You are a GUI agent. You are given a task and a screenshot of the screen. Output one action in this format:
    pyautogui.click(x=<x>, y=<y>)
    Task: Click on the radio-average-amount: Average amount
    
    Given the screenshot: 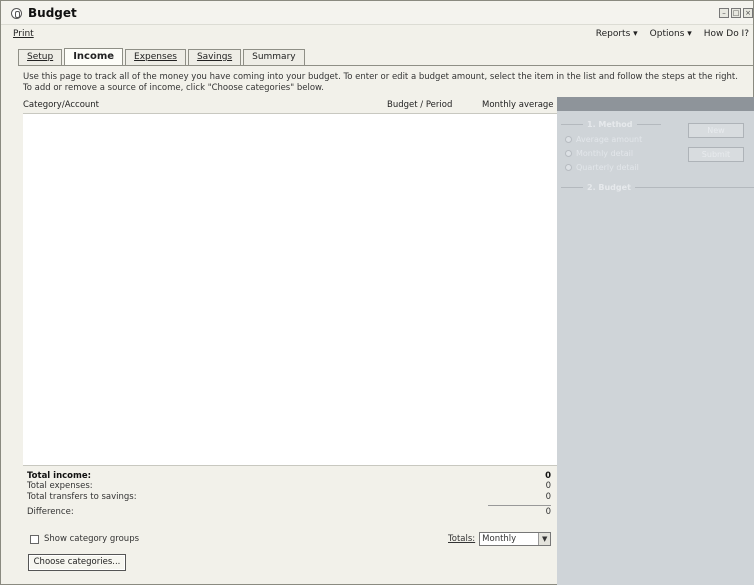 What is the action you would take?
    pyautogui.click(x=603, y=139)
    